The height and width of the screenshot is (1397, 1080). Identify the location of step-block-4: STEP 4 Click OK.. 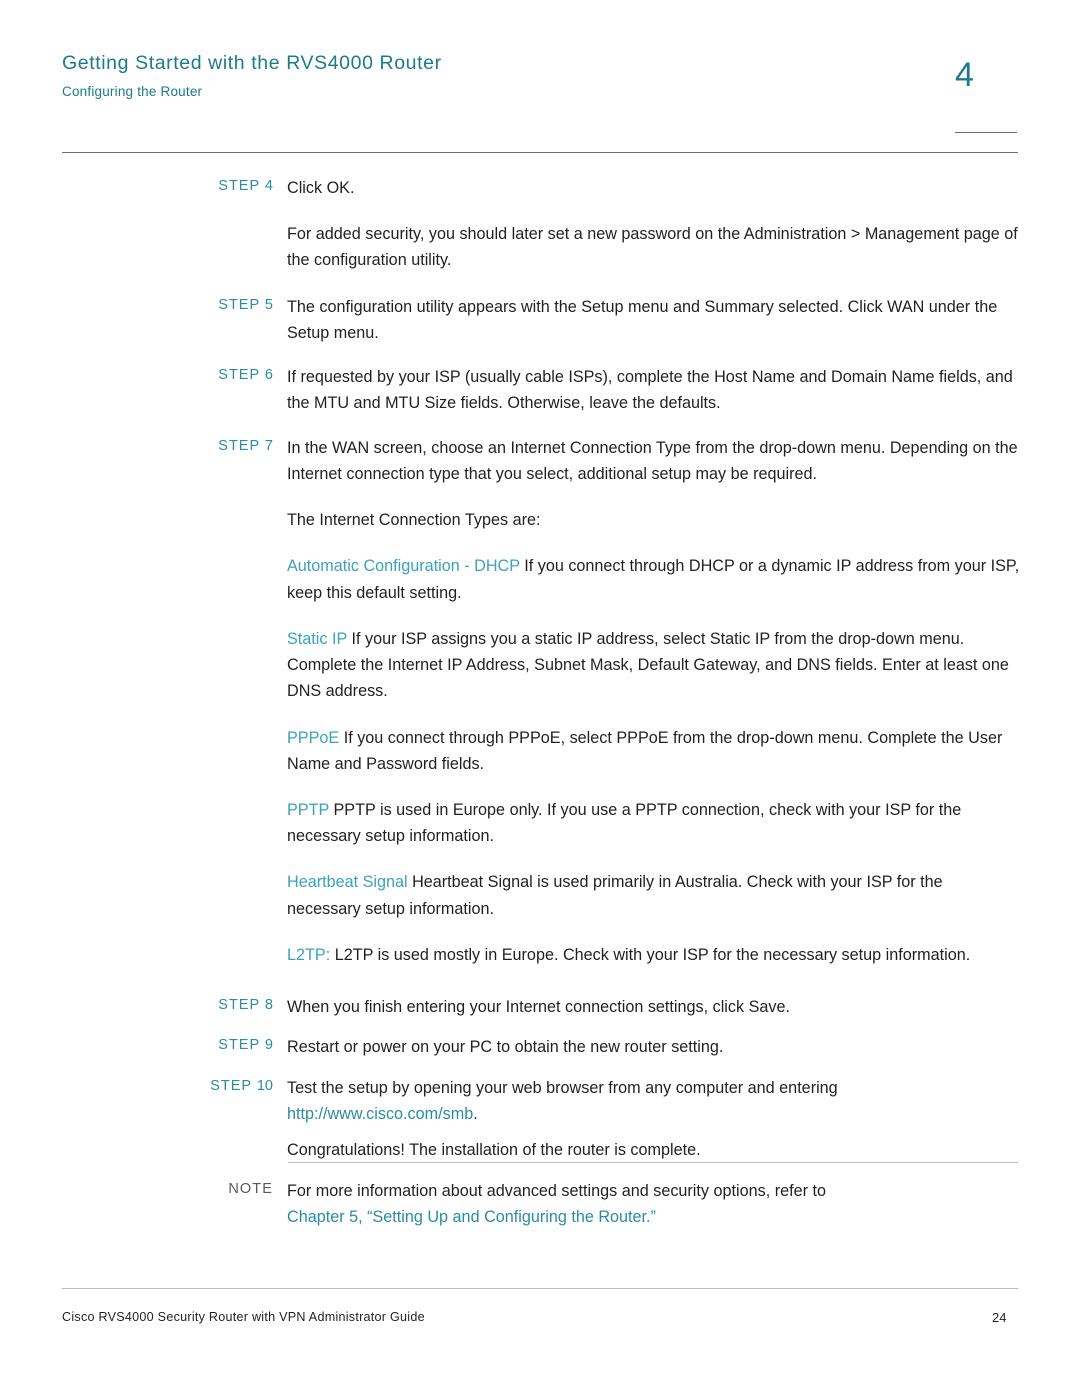
(541, 188).